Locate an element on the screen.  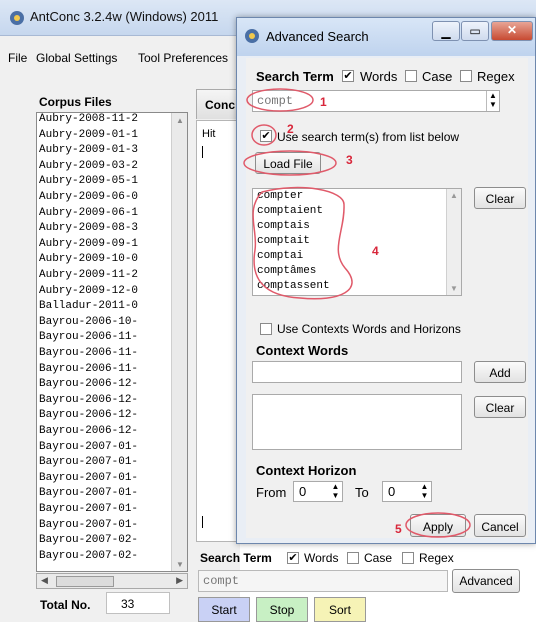
annotation-number-2: 2 is located at coordinates (290, 129).